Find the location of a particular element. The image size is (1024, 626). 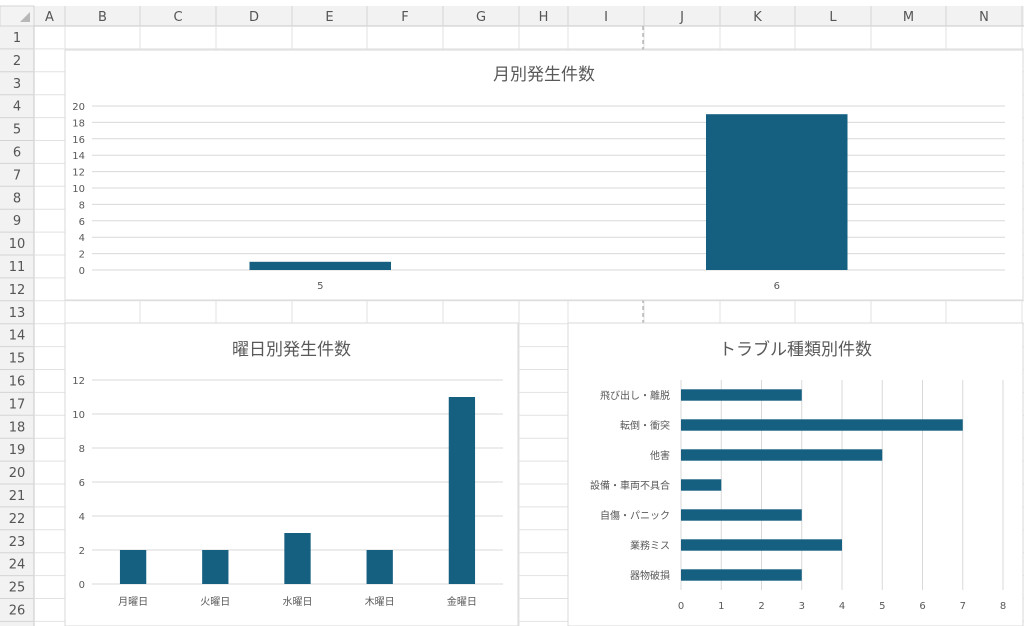

row-header-10: 10 is located at coordinates (17, 244).